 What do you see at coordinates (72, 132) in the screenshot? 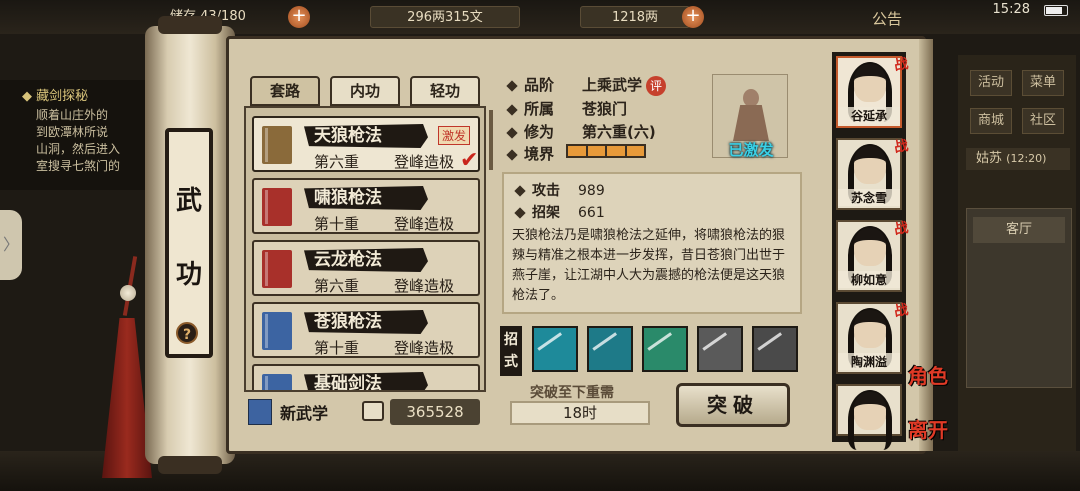
I see `quest-line: 到欧潭林所说` at bounding box center [72, 132].